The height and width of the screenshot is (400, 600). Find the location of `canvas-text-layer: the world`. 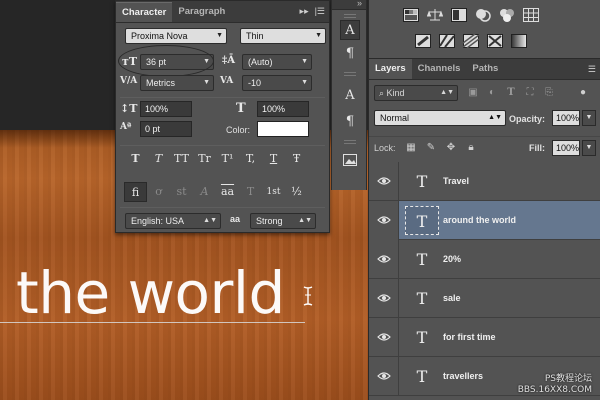

canvas-text-layer: the world is located at coordinates (150, 293).